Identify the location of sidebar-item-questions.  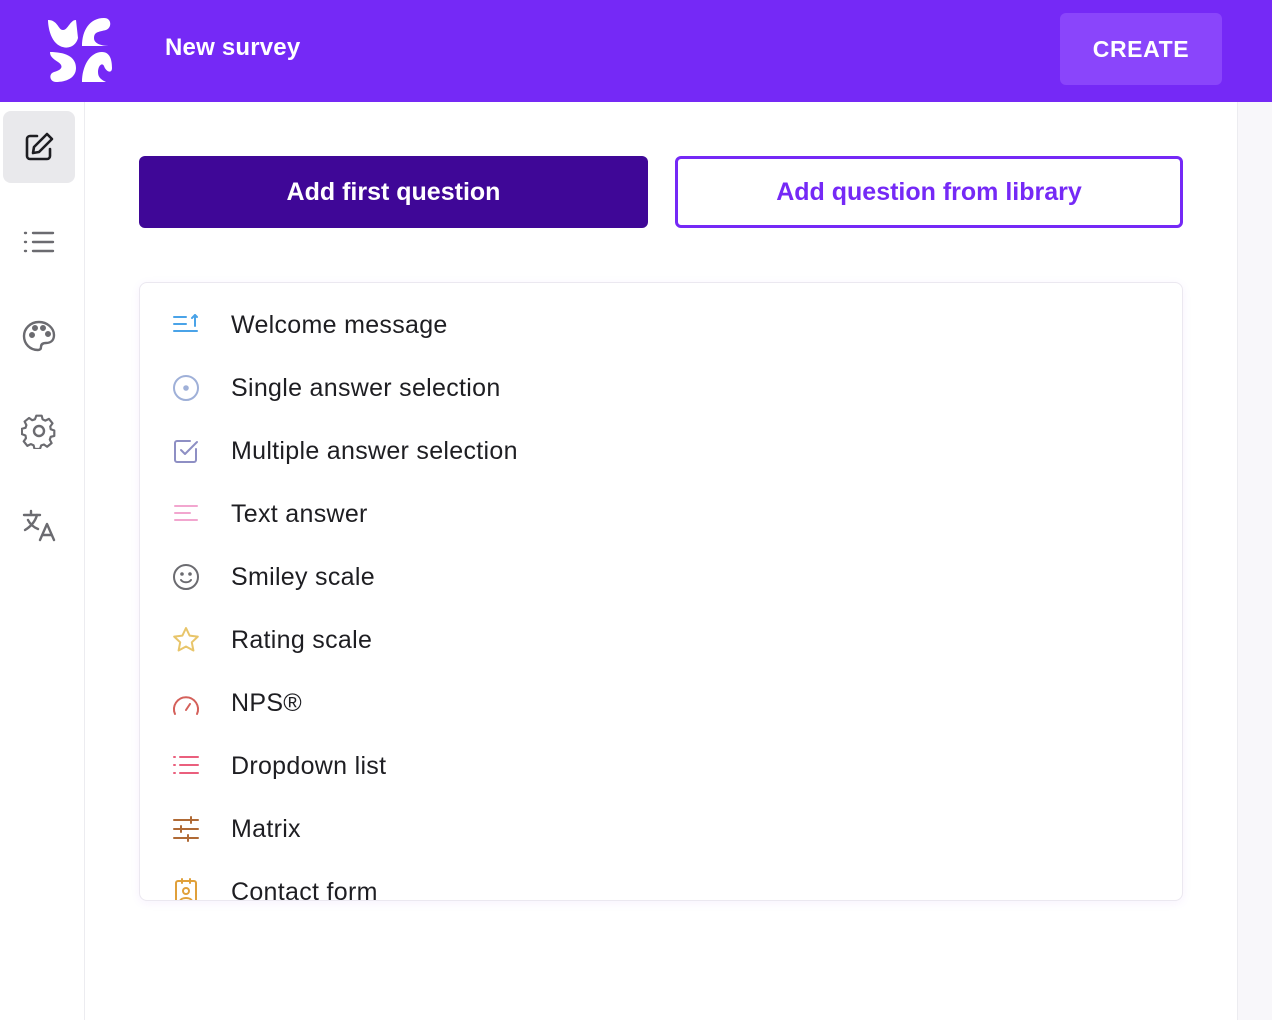
(39, 242).